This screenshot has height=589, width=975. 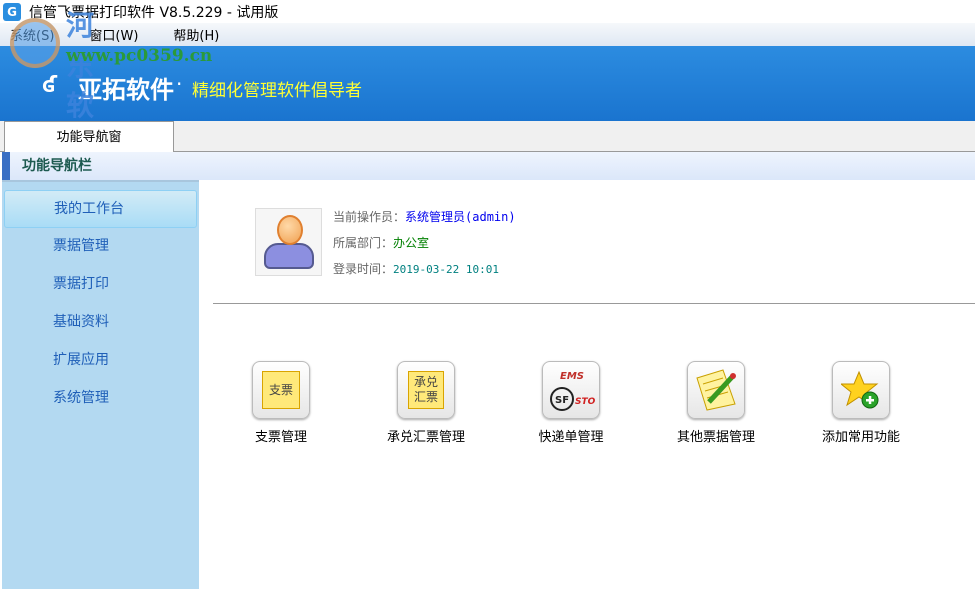 I want to click on svg-text: EMS, so click(x=572, y=376).